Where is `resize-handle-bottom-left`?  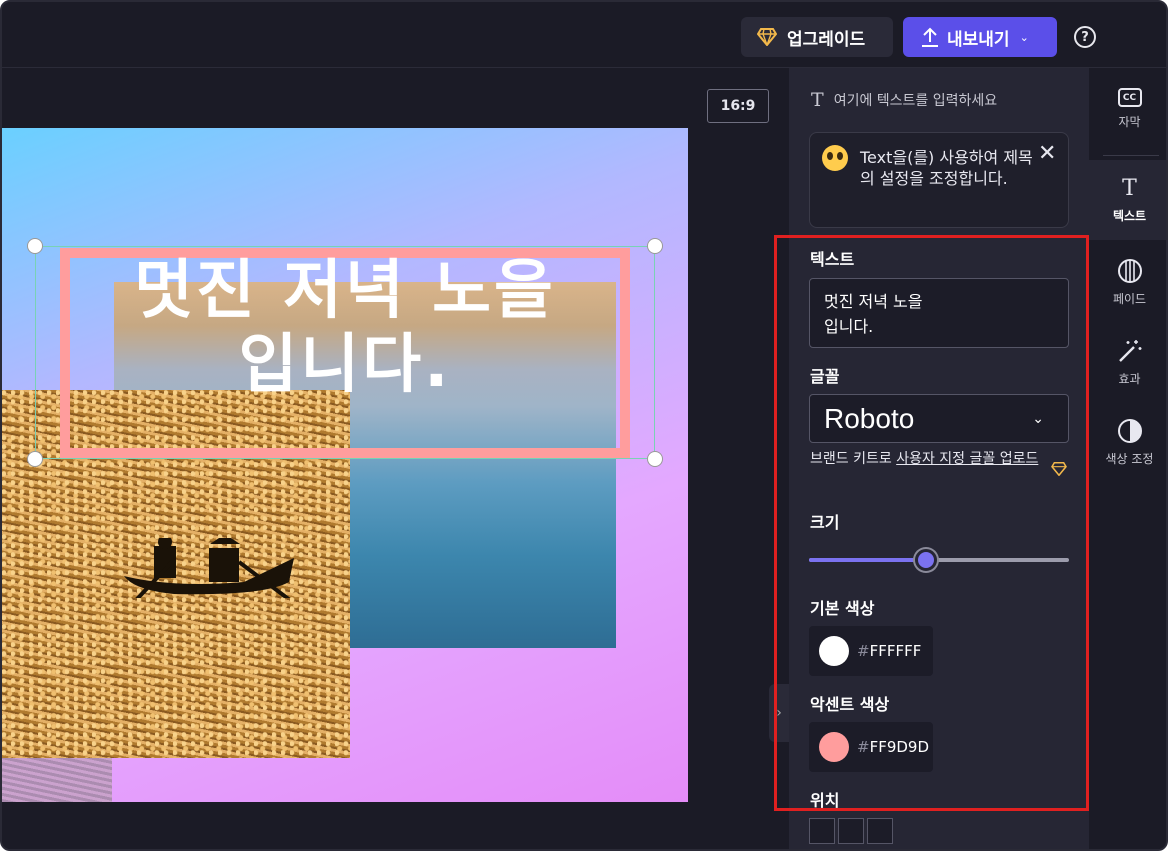 resize-handle-bottom-left is located at coordinates (35, 459).